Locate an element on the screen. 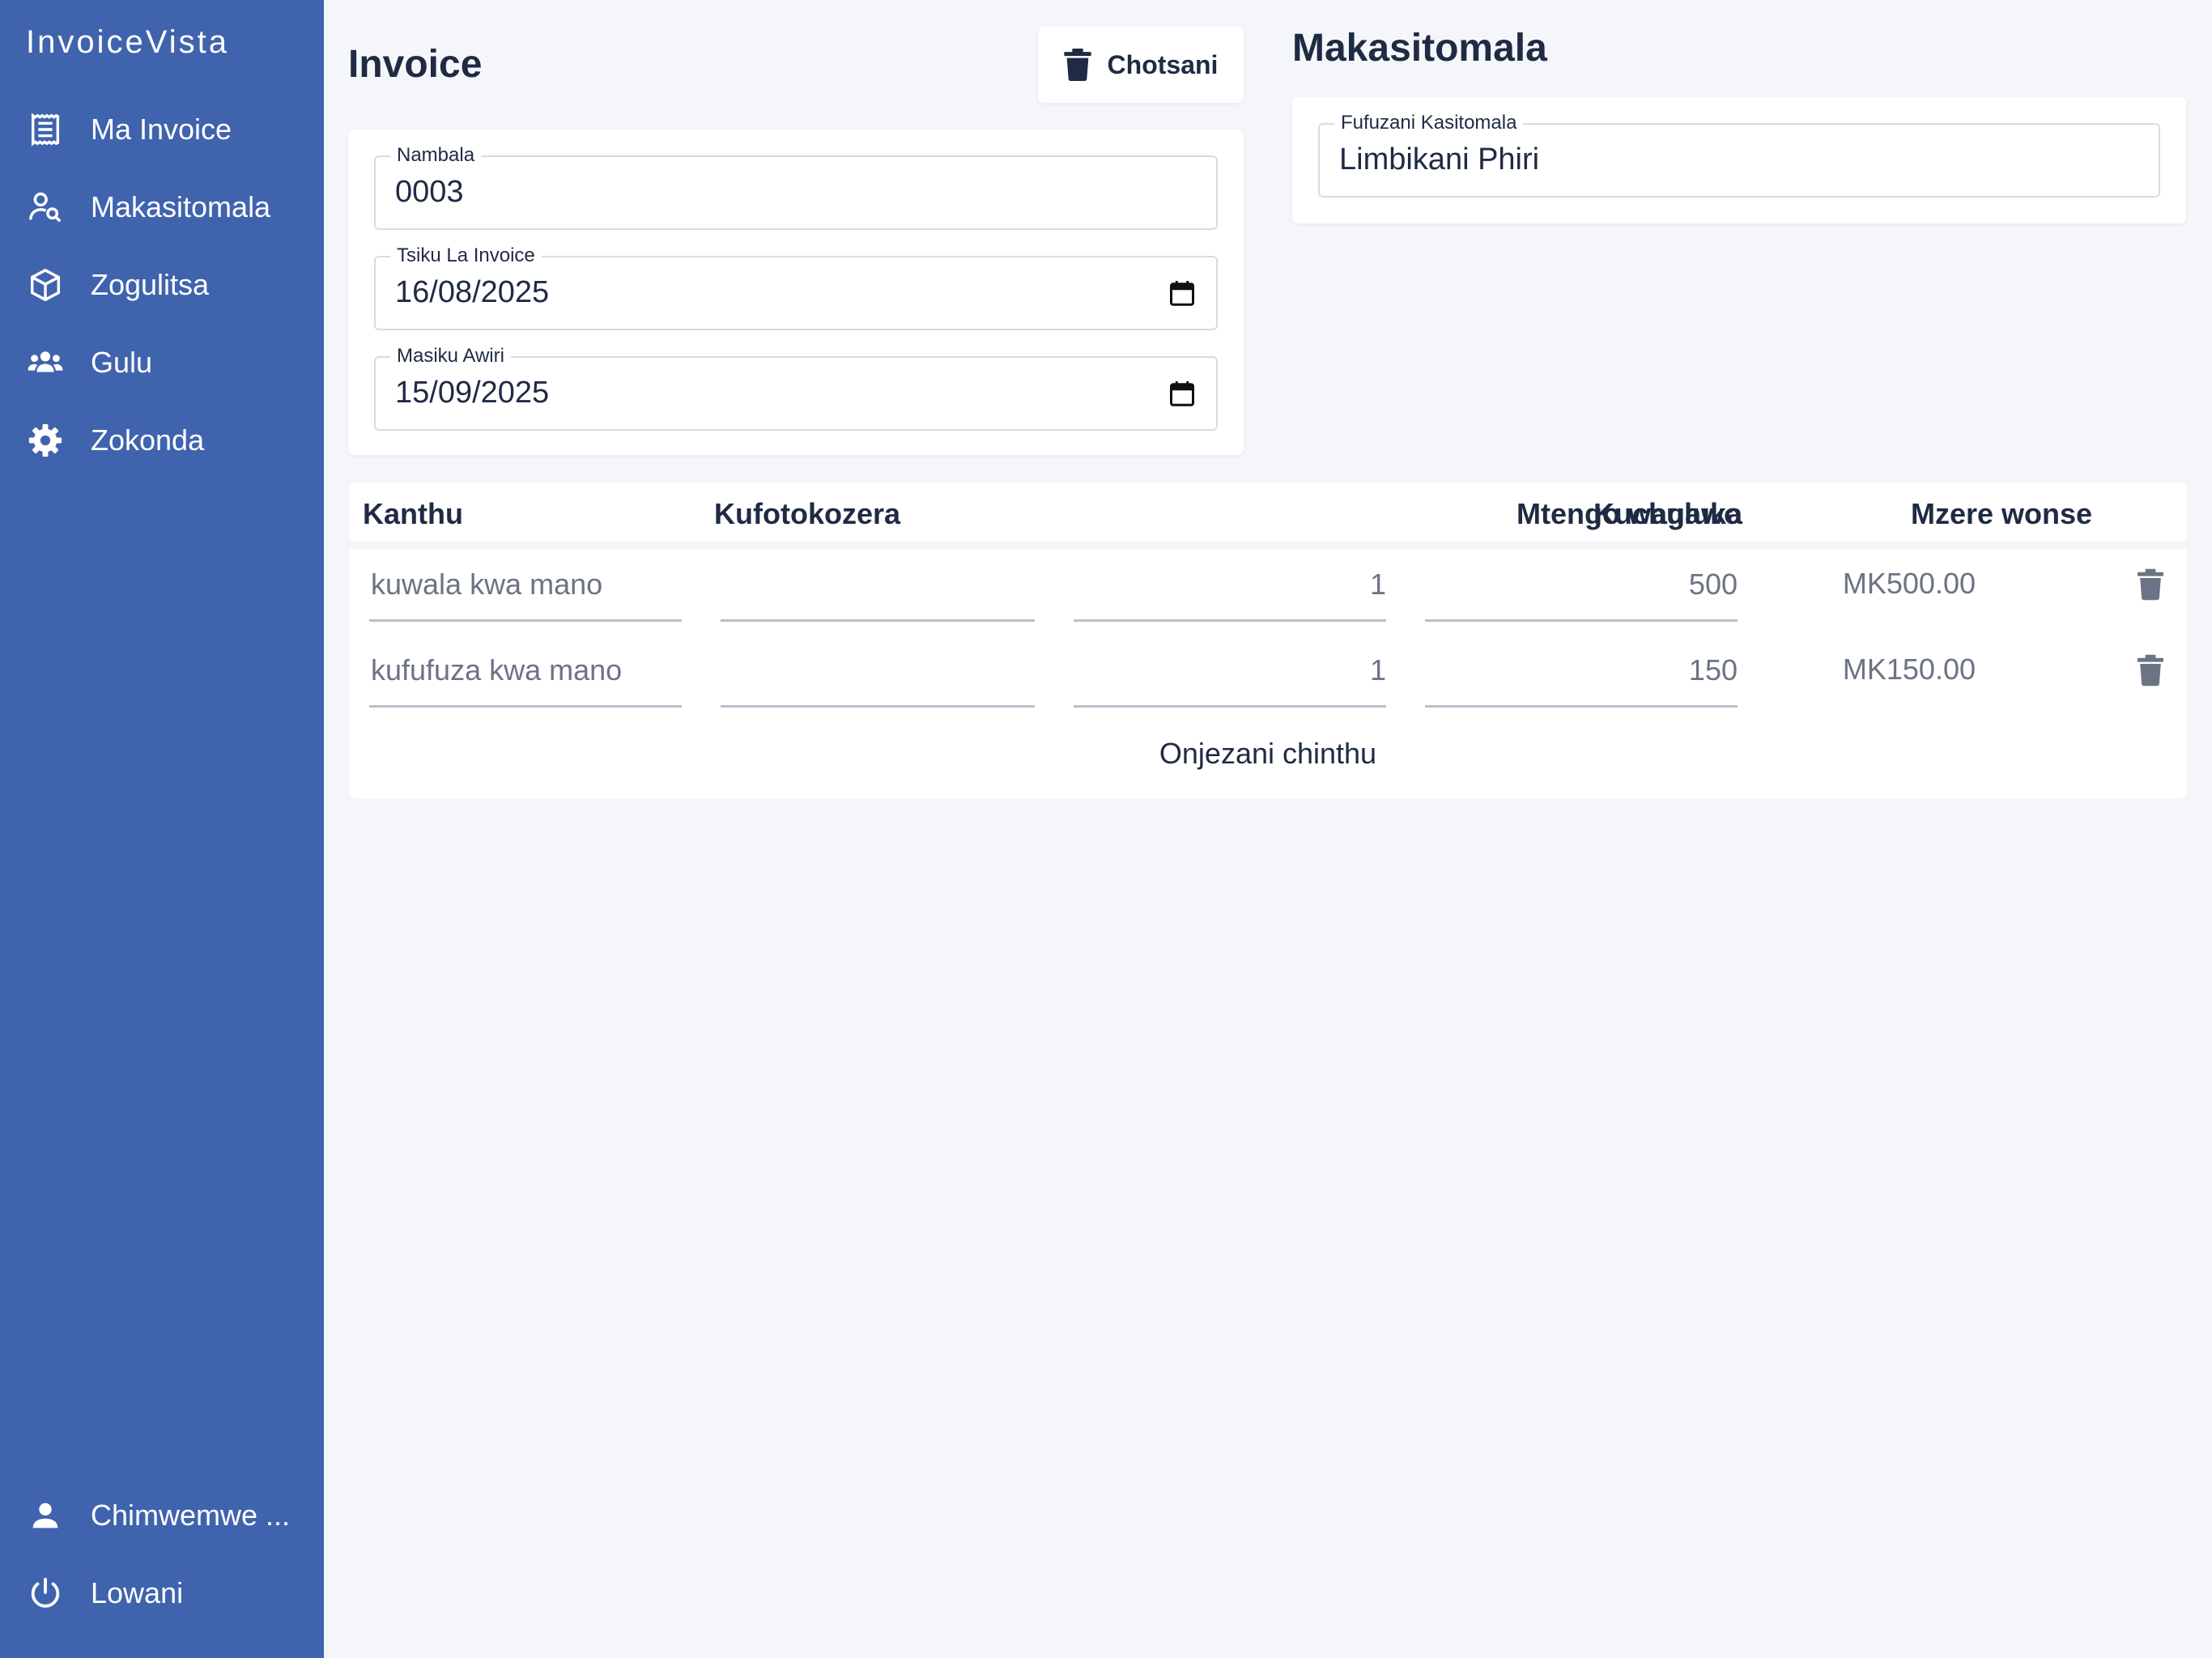 This screenshot has height=1658, width=2212. delete-invoice-button: Chotsani is located at coordinates (1141, 65).